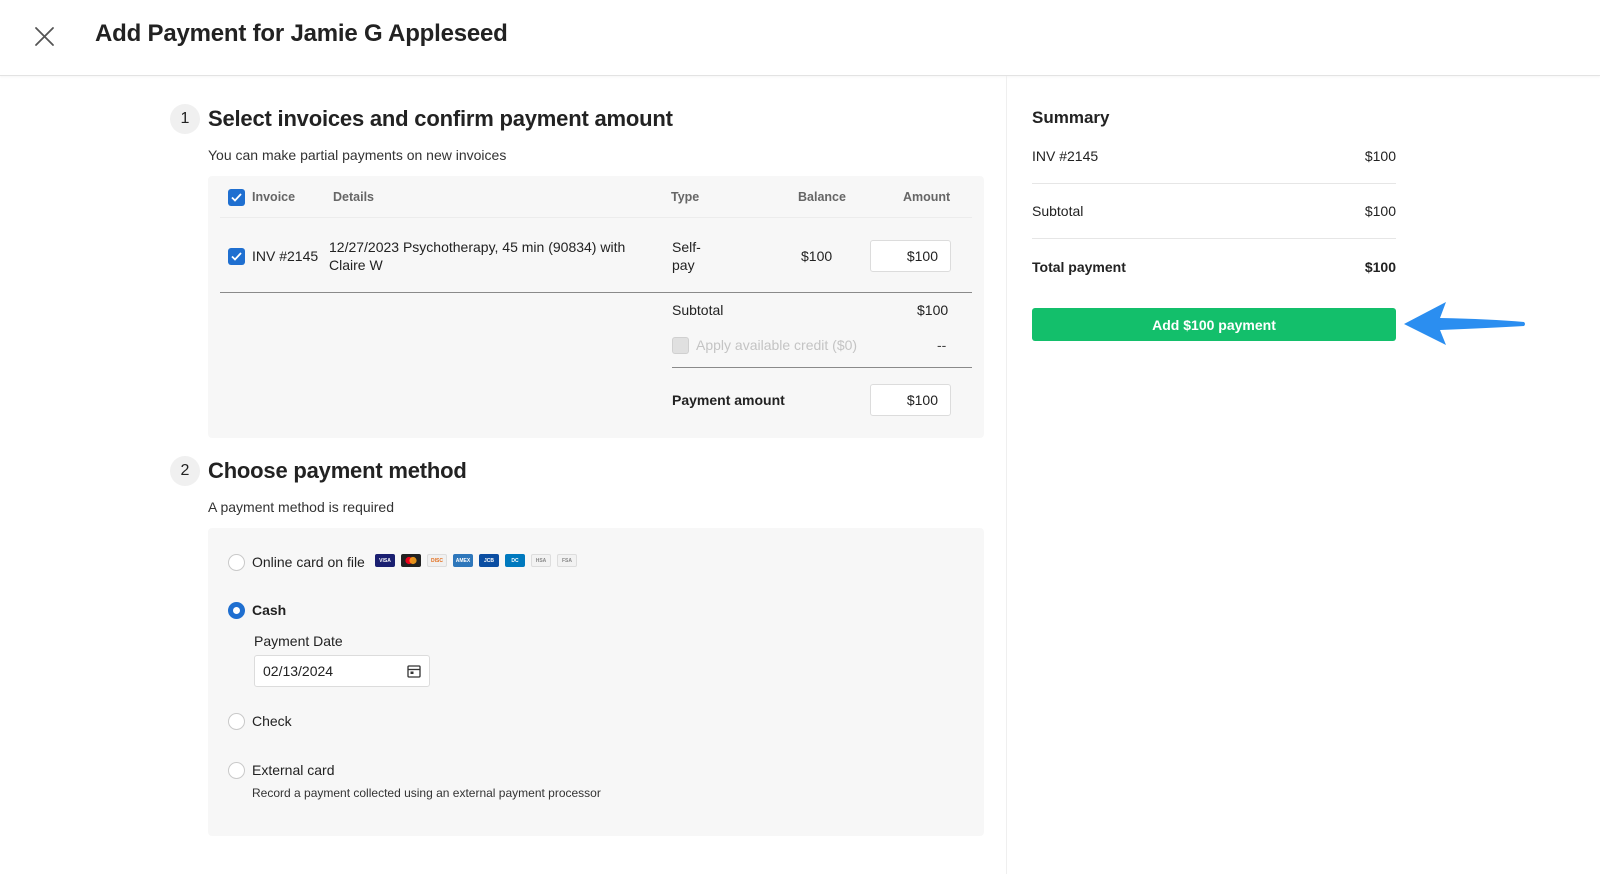 Image resolution: width=1600 pixels, height=874 pixels. Describe the element at coordinates (356, 265) in the screenshot. I see `invoice-details-line2: Claire W` at that location.